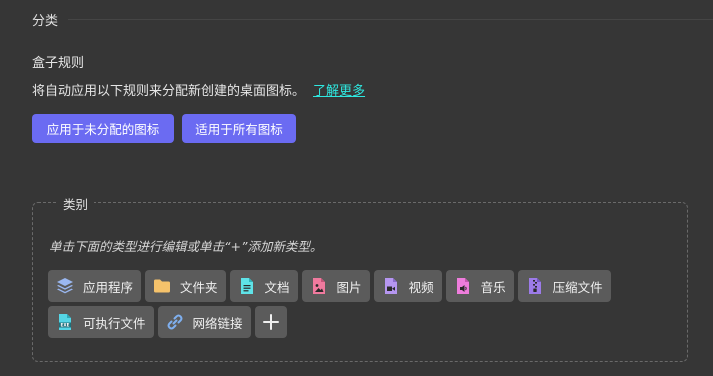  I want to click on category-chip-applications: 应用程序, so click(95, 286).